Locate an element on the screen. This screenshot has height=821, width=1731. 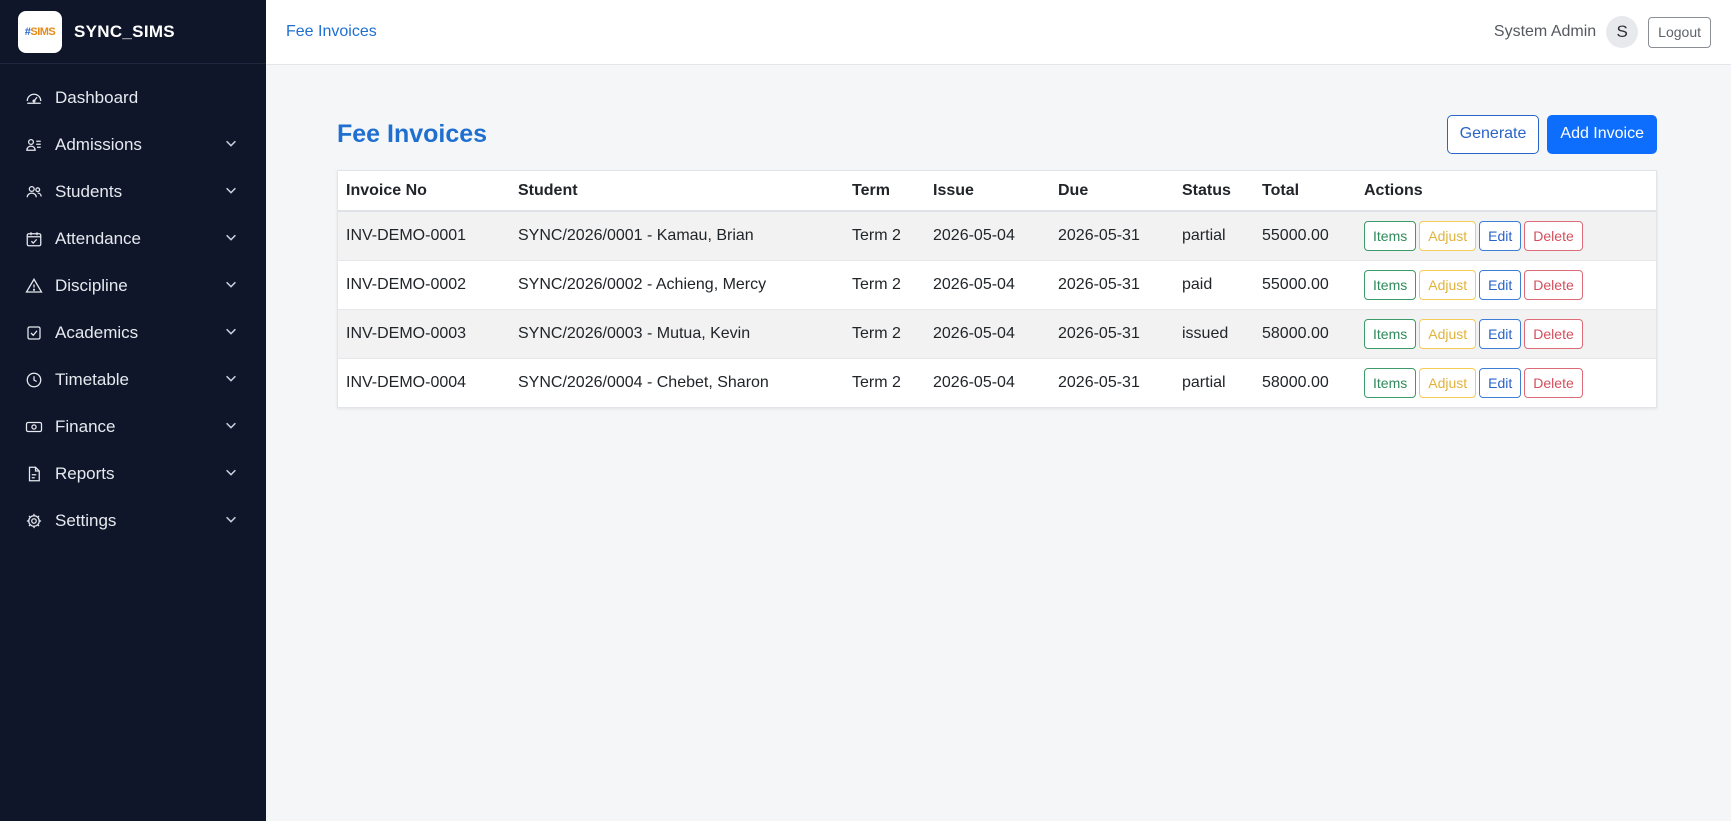
avatar: S is located at coordinates (1622, 32).